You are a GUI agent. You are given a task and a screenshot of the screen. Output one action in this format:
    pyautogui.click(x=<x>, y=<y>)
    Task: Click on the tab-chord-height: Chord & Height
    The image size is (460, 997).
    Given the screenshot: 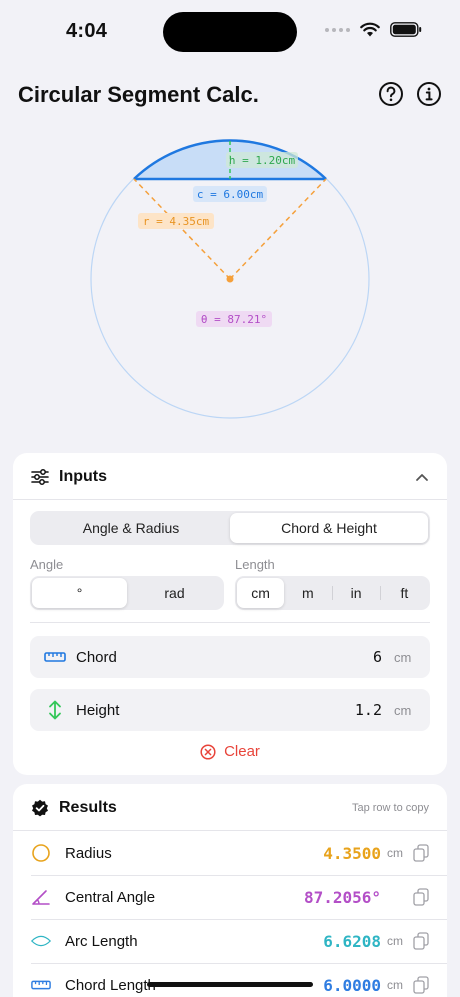 What is the action you would take?
    pyautogui.click(x=329, y=528)
    